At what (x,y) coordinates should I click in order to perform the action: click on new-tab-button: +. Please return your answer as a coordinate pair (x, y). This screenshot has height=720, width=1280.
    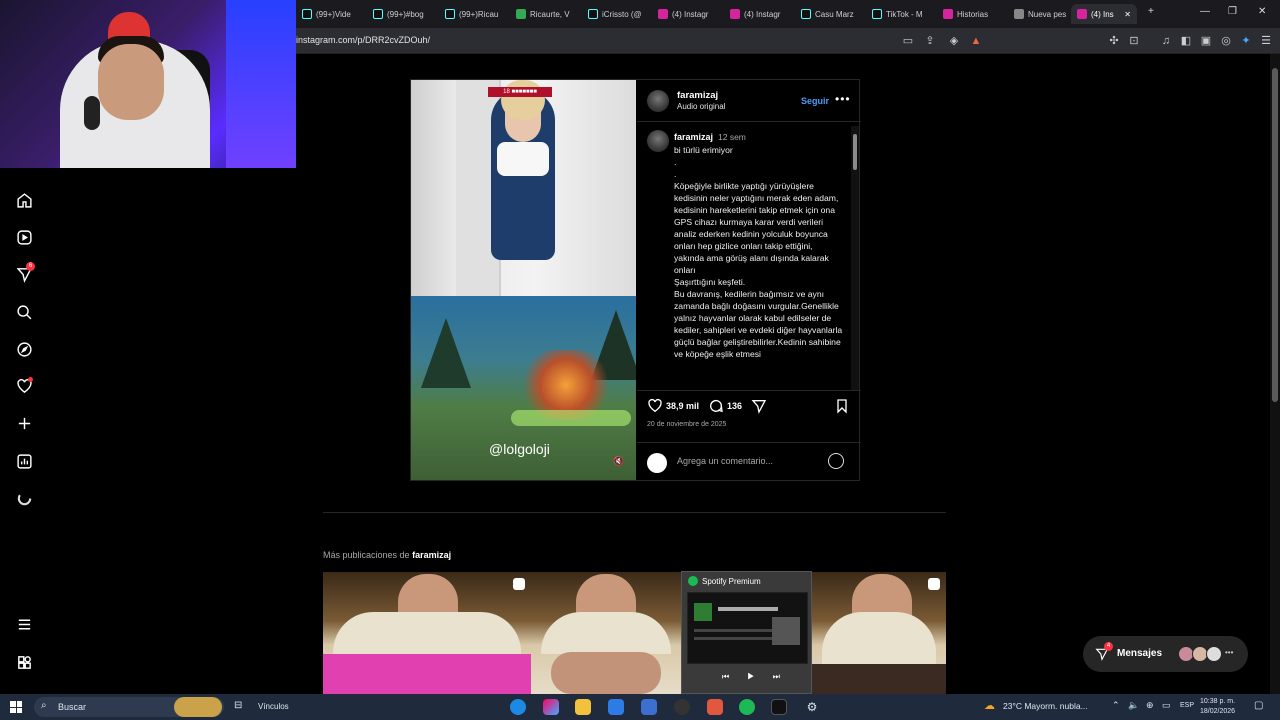
    Looking at the image, I should click on (1151, 11).